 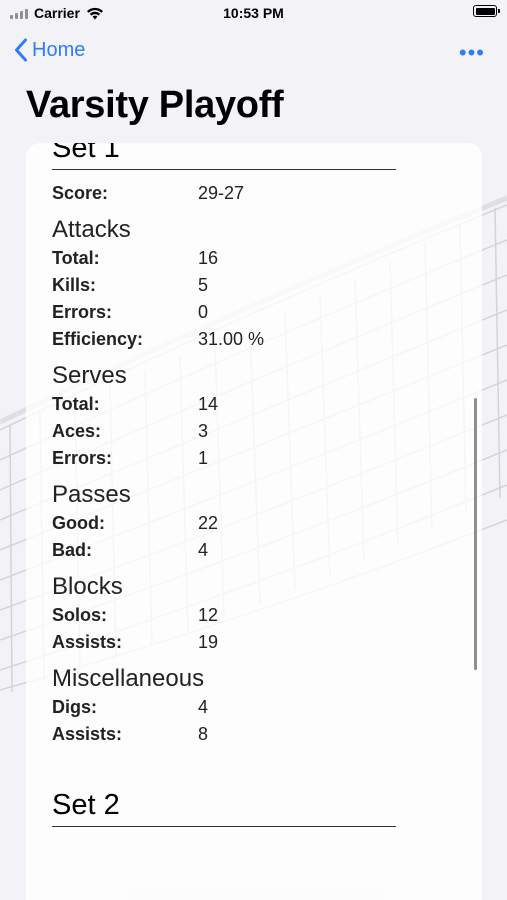 I want to click on back-button: Home, so click(x=49, y=50).